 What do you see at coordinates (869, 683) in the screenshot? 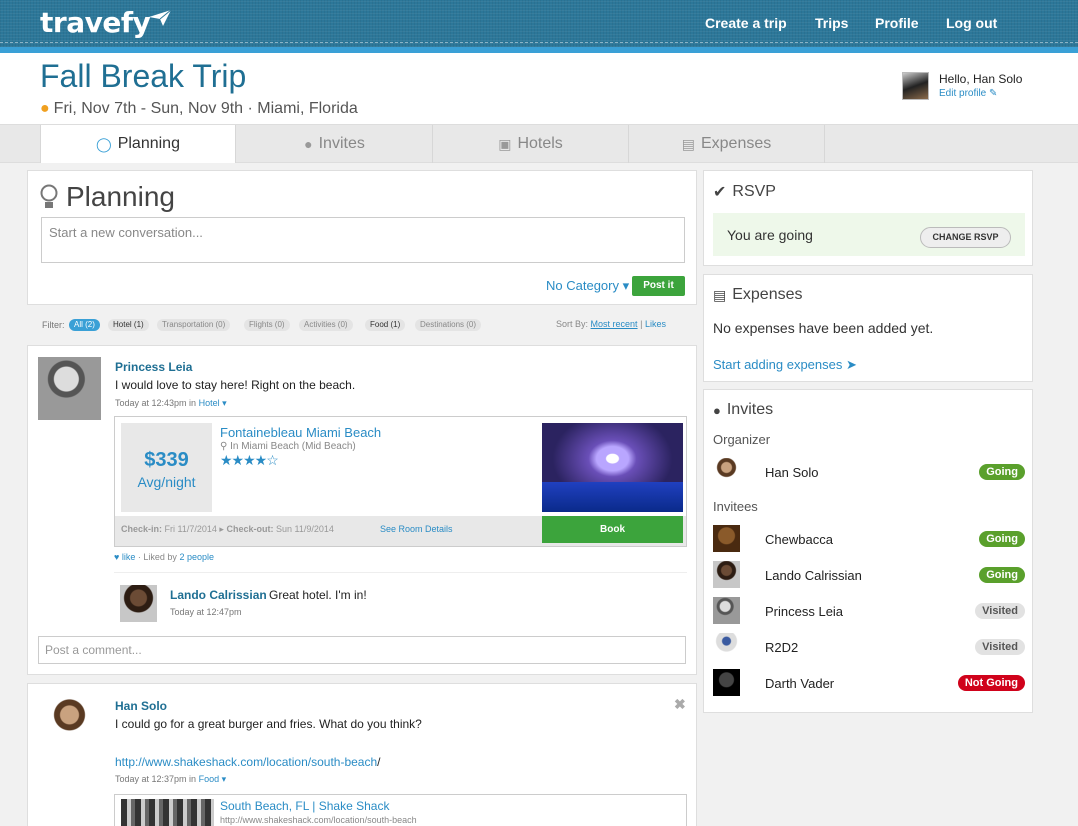
I see `invite-row-darth-vader: Darth Vader Not Going` at bounding box center [869, 683].